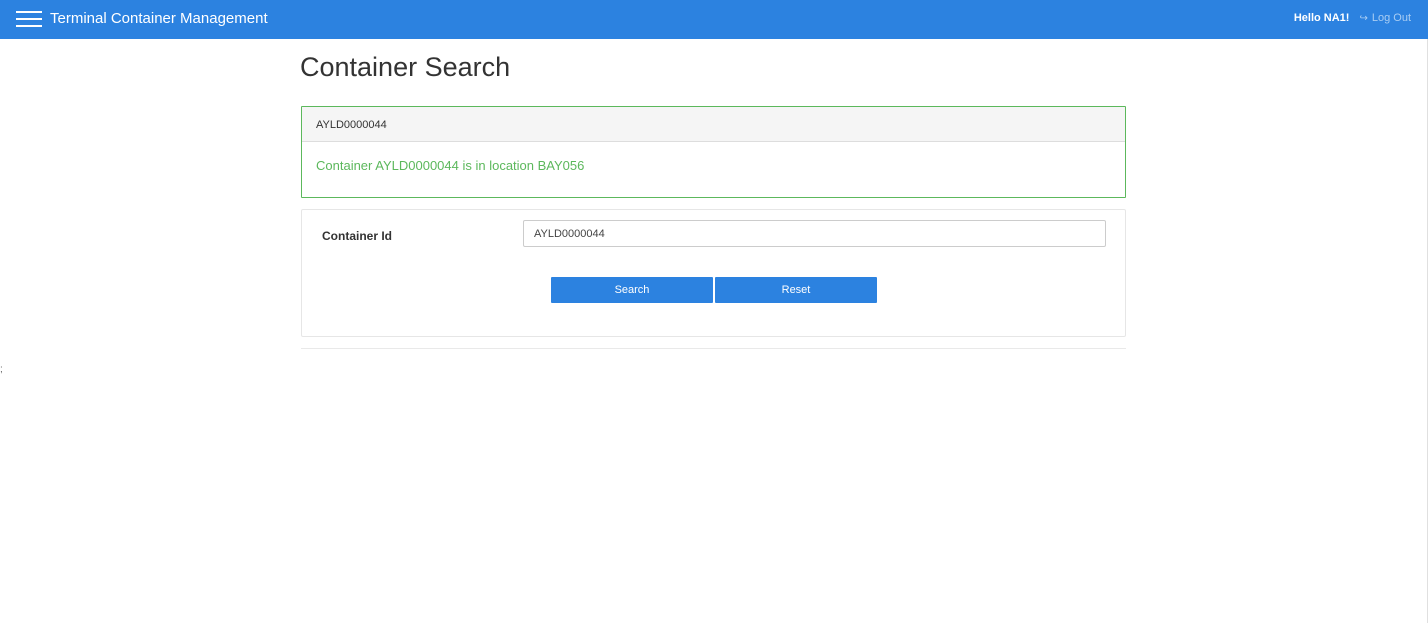  Describe the element at coordinates (713, 273) in the screenshot. I see `search-form-panel: Container Id Search Reset` at that location.